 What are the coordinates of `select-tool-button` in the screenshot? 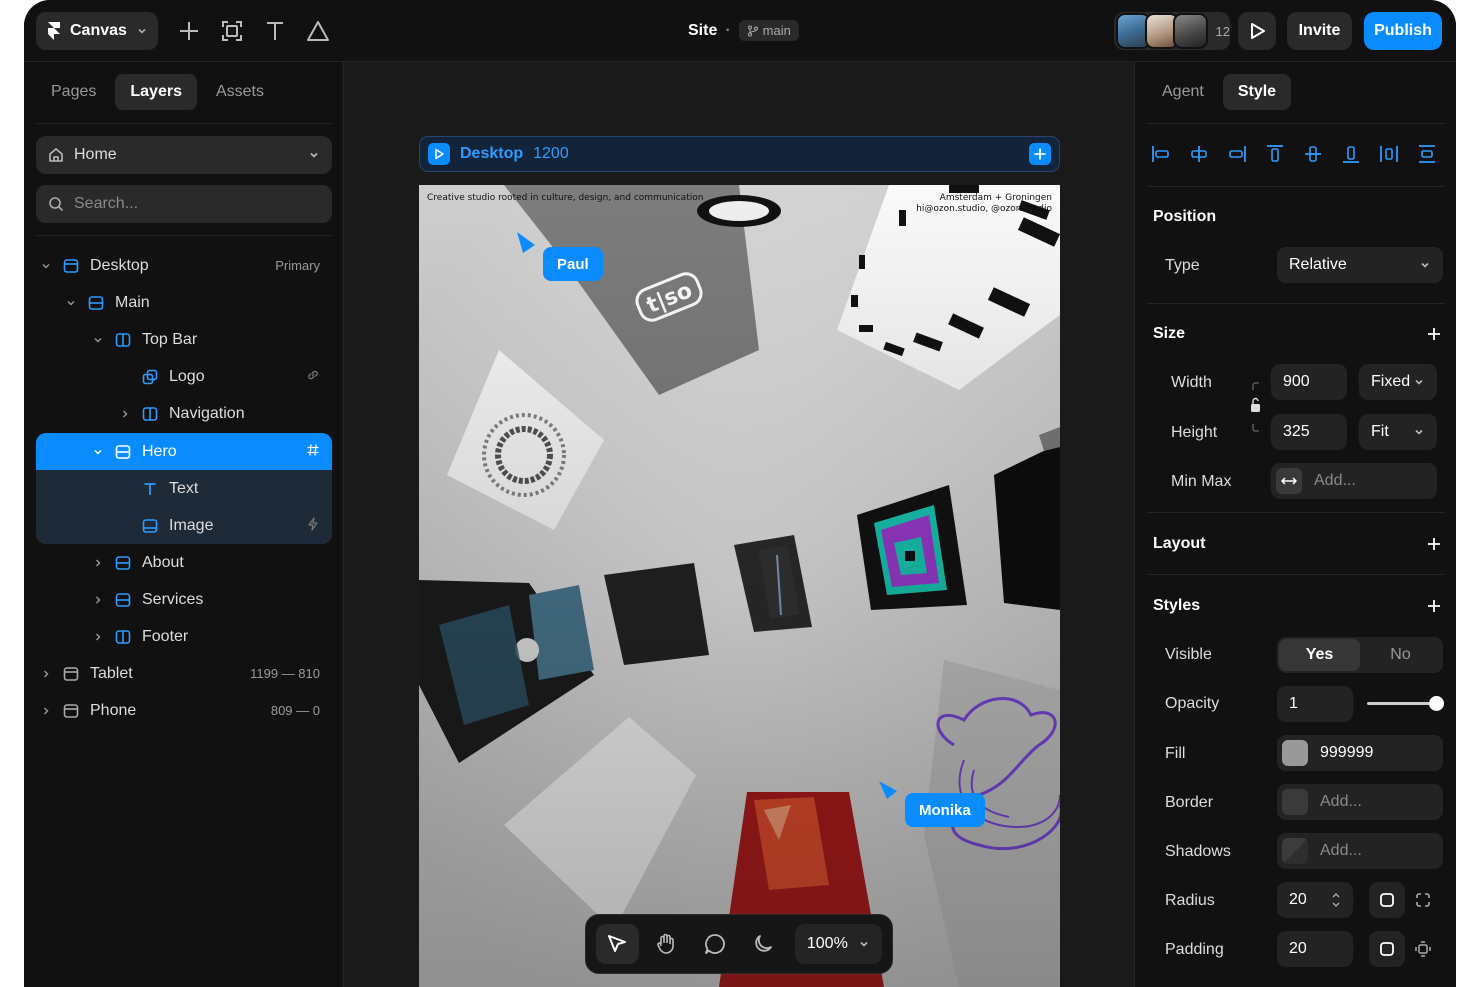 It's located at (617, 944).